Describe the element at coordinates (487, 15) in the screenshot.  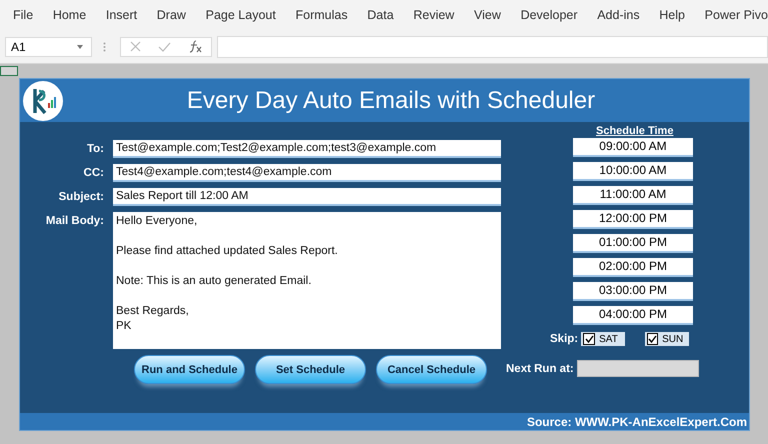
I see `ribbon-tab: View` at that location.